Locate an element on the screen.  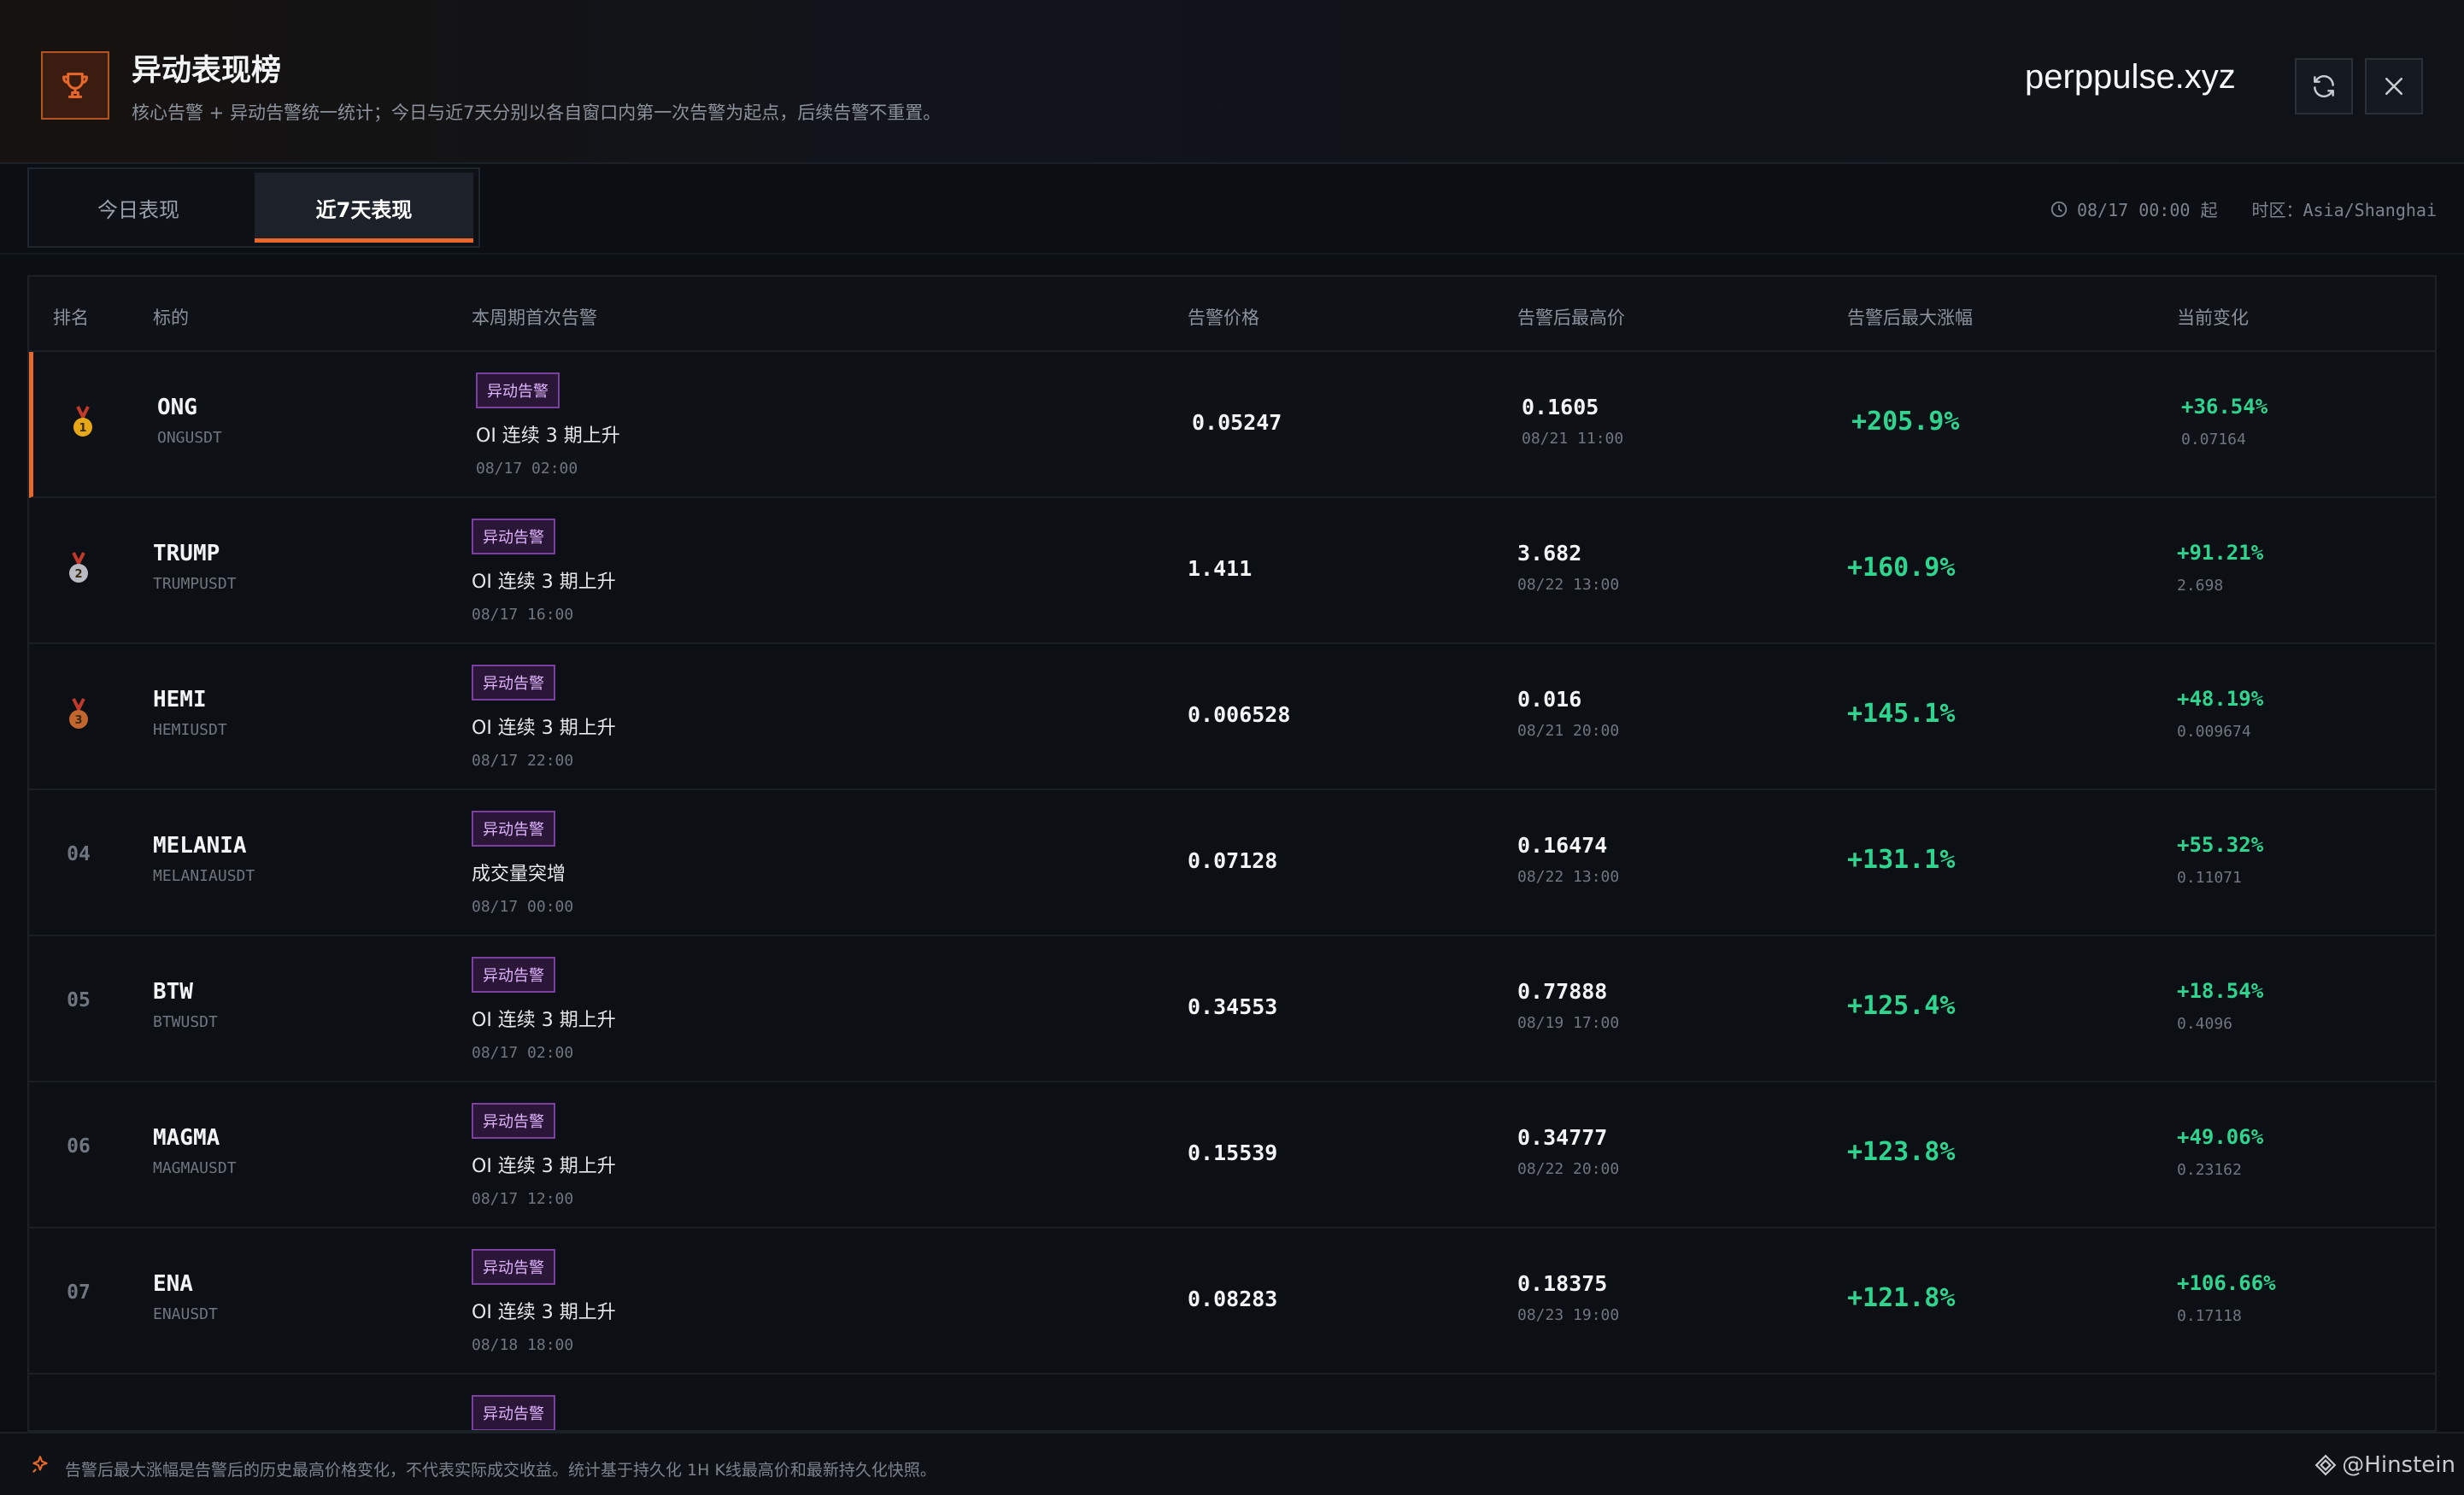
symbol-cell: ONG ONGUSDT is located at coordinates (189, 421).